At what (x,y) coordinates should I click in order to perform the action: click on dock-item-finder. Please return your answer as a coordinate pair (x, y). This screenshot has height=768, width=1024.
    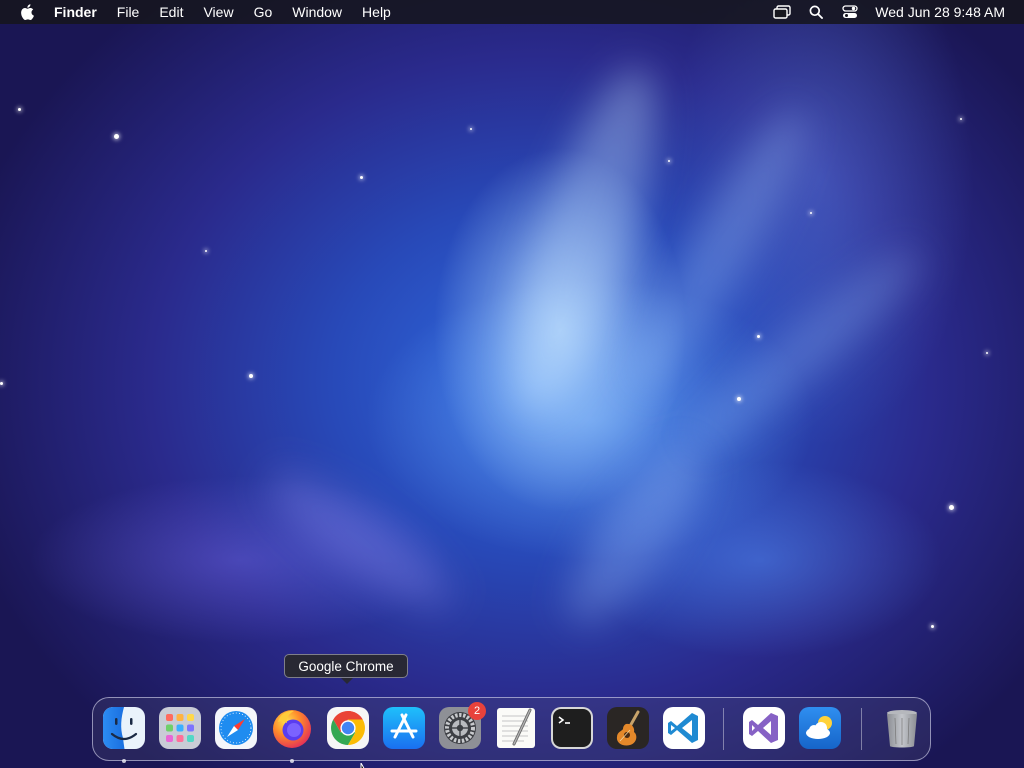
    Looking at the image, I should click on (124, 734).